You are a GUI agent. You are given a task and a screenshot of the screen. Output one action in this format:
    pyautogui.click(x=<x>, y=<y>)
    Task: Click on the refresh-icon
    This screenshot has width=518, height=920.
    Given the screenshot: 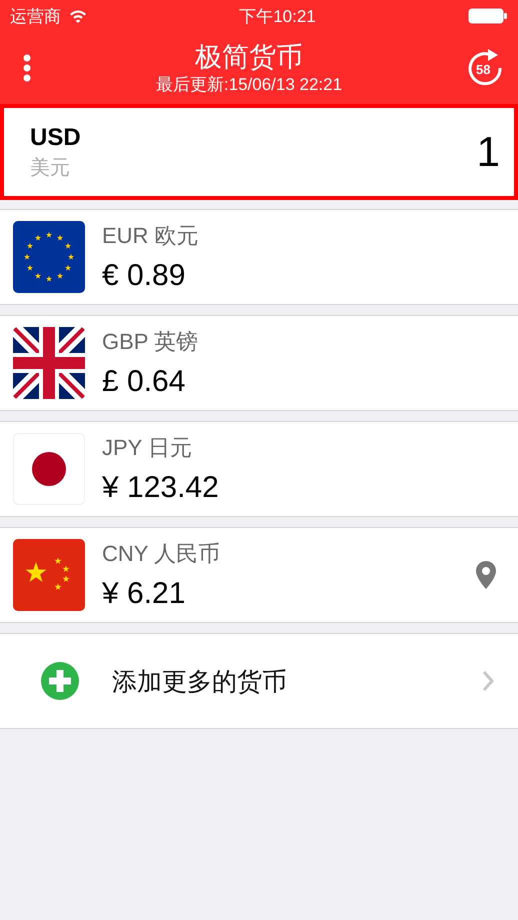 What is the action you would take?
    pyautogui.click(x=485, y=68)
    